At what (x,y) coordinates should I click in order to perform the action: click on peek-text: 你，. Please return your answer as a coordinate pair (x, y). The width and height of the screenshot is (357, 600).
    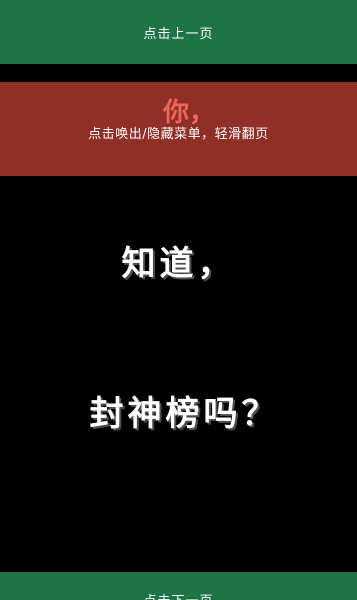
    Looking at the image, I should click on (189, 113).